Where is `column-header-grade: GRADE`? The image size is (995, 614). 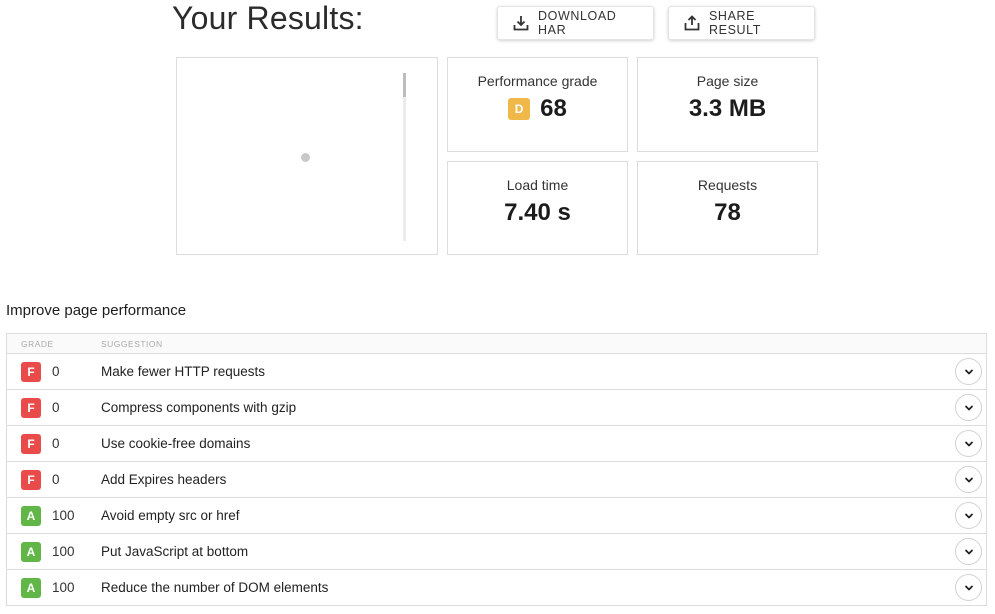
column-header-grade: GRADE is located at coordinates (37, 344).